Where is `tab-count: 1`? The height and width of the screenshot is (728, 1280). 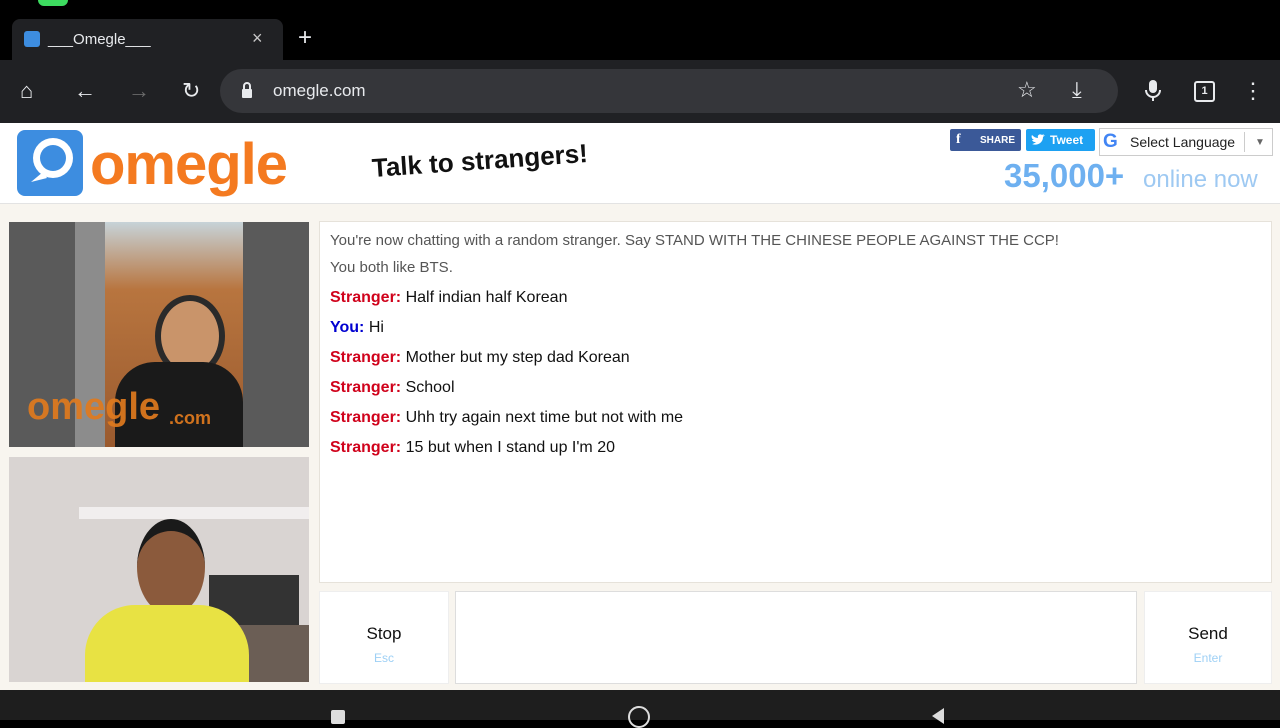
tab-count: 1 is located at coordinates (1204, 91).